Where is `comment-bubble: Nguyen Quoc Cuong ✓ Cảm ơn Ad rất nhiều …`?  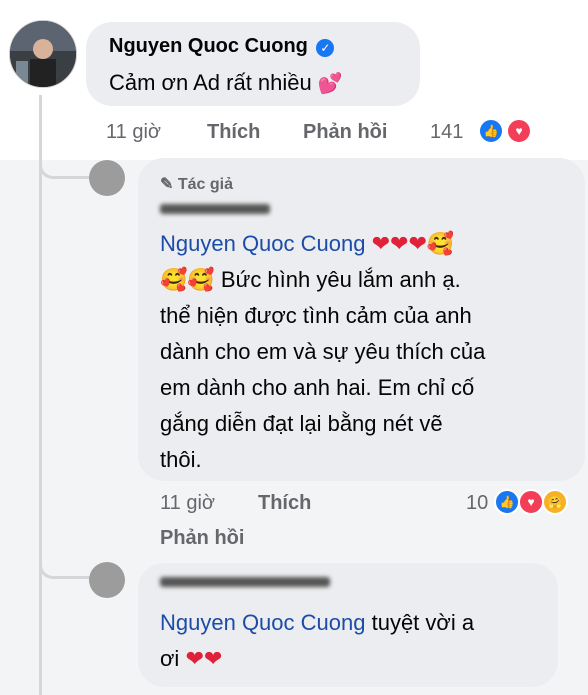 comment-bubble: Nguyen Quoc Cuong ✓ Cảm ơn Ad rất nhiều … is located at coordinates (253, 64).